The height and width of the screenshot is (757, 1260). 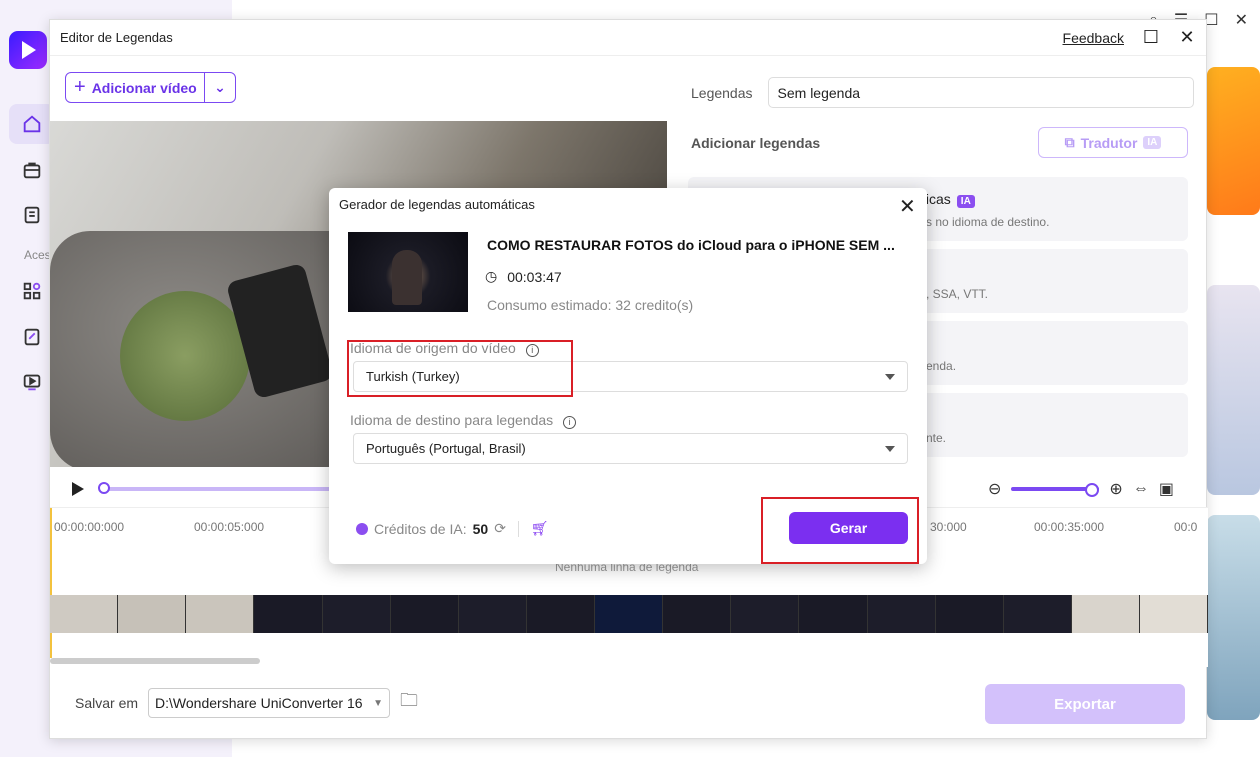 I want to click on target-language-select: Português (Portugal, Brasil), so click(x=630, y=448).